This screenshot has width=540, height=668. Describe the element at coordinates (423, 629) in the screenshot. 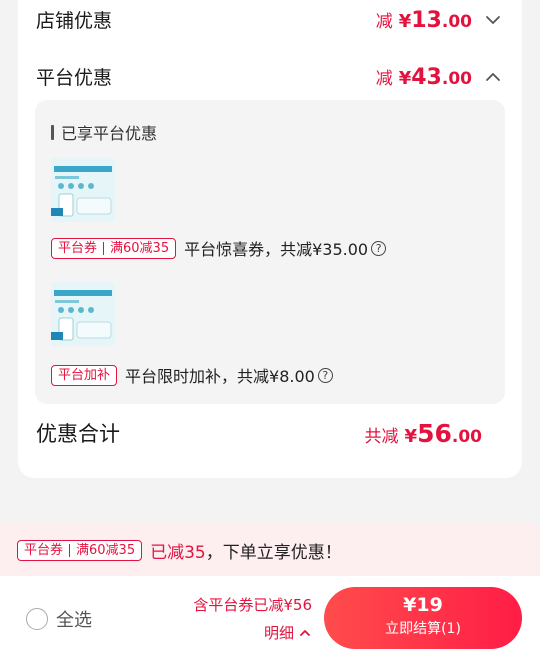

I see `checkout-label: 立即结算(1)` at that location.